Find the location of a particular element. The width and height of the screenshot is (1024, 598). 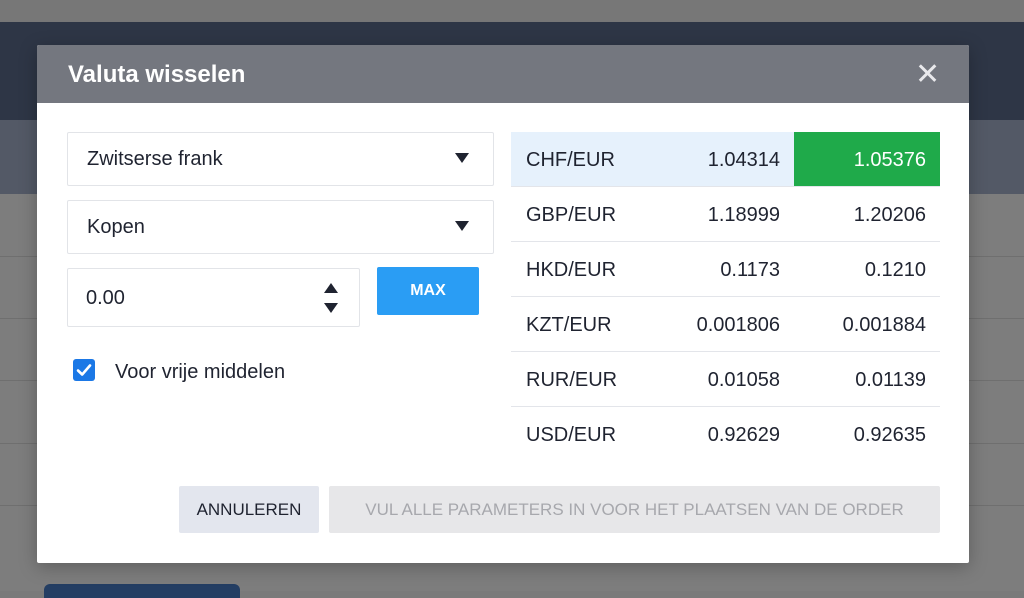

rate-ask: 0.001884 is located at coordinates (884, 325).